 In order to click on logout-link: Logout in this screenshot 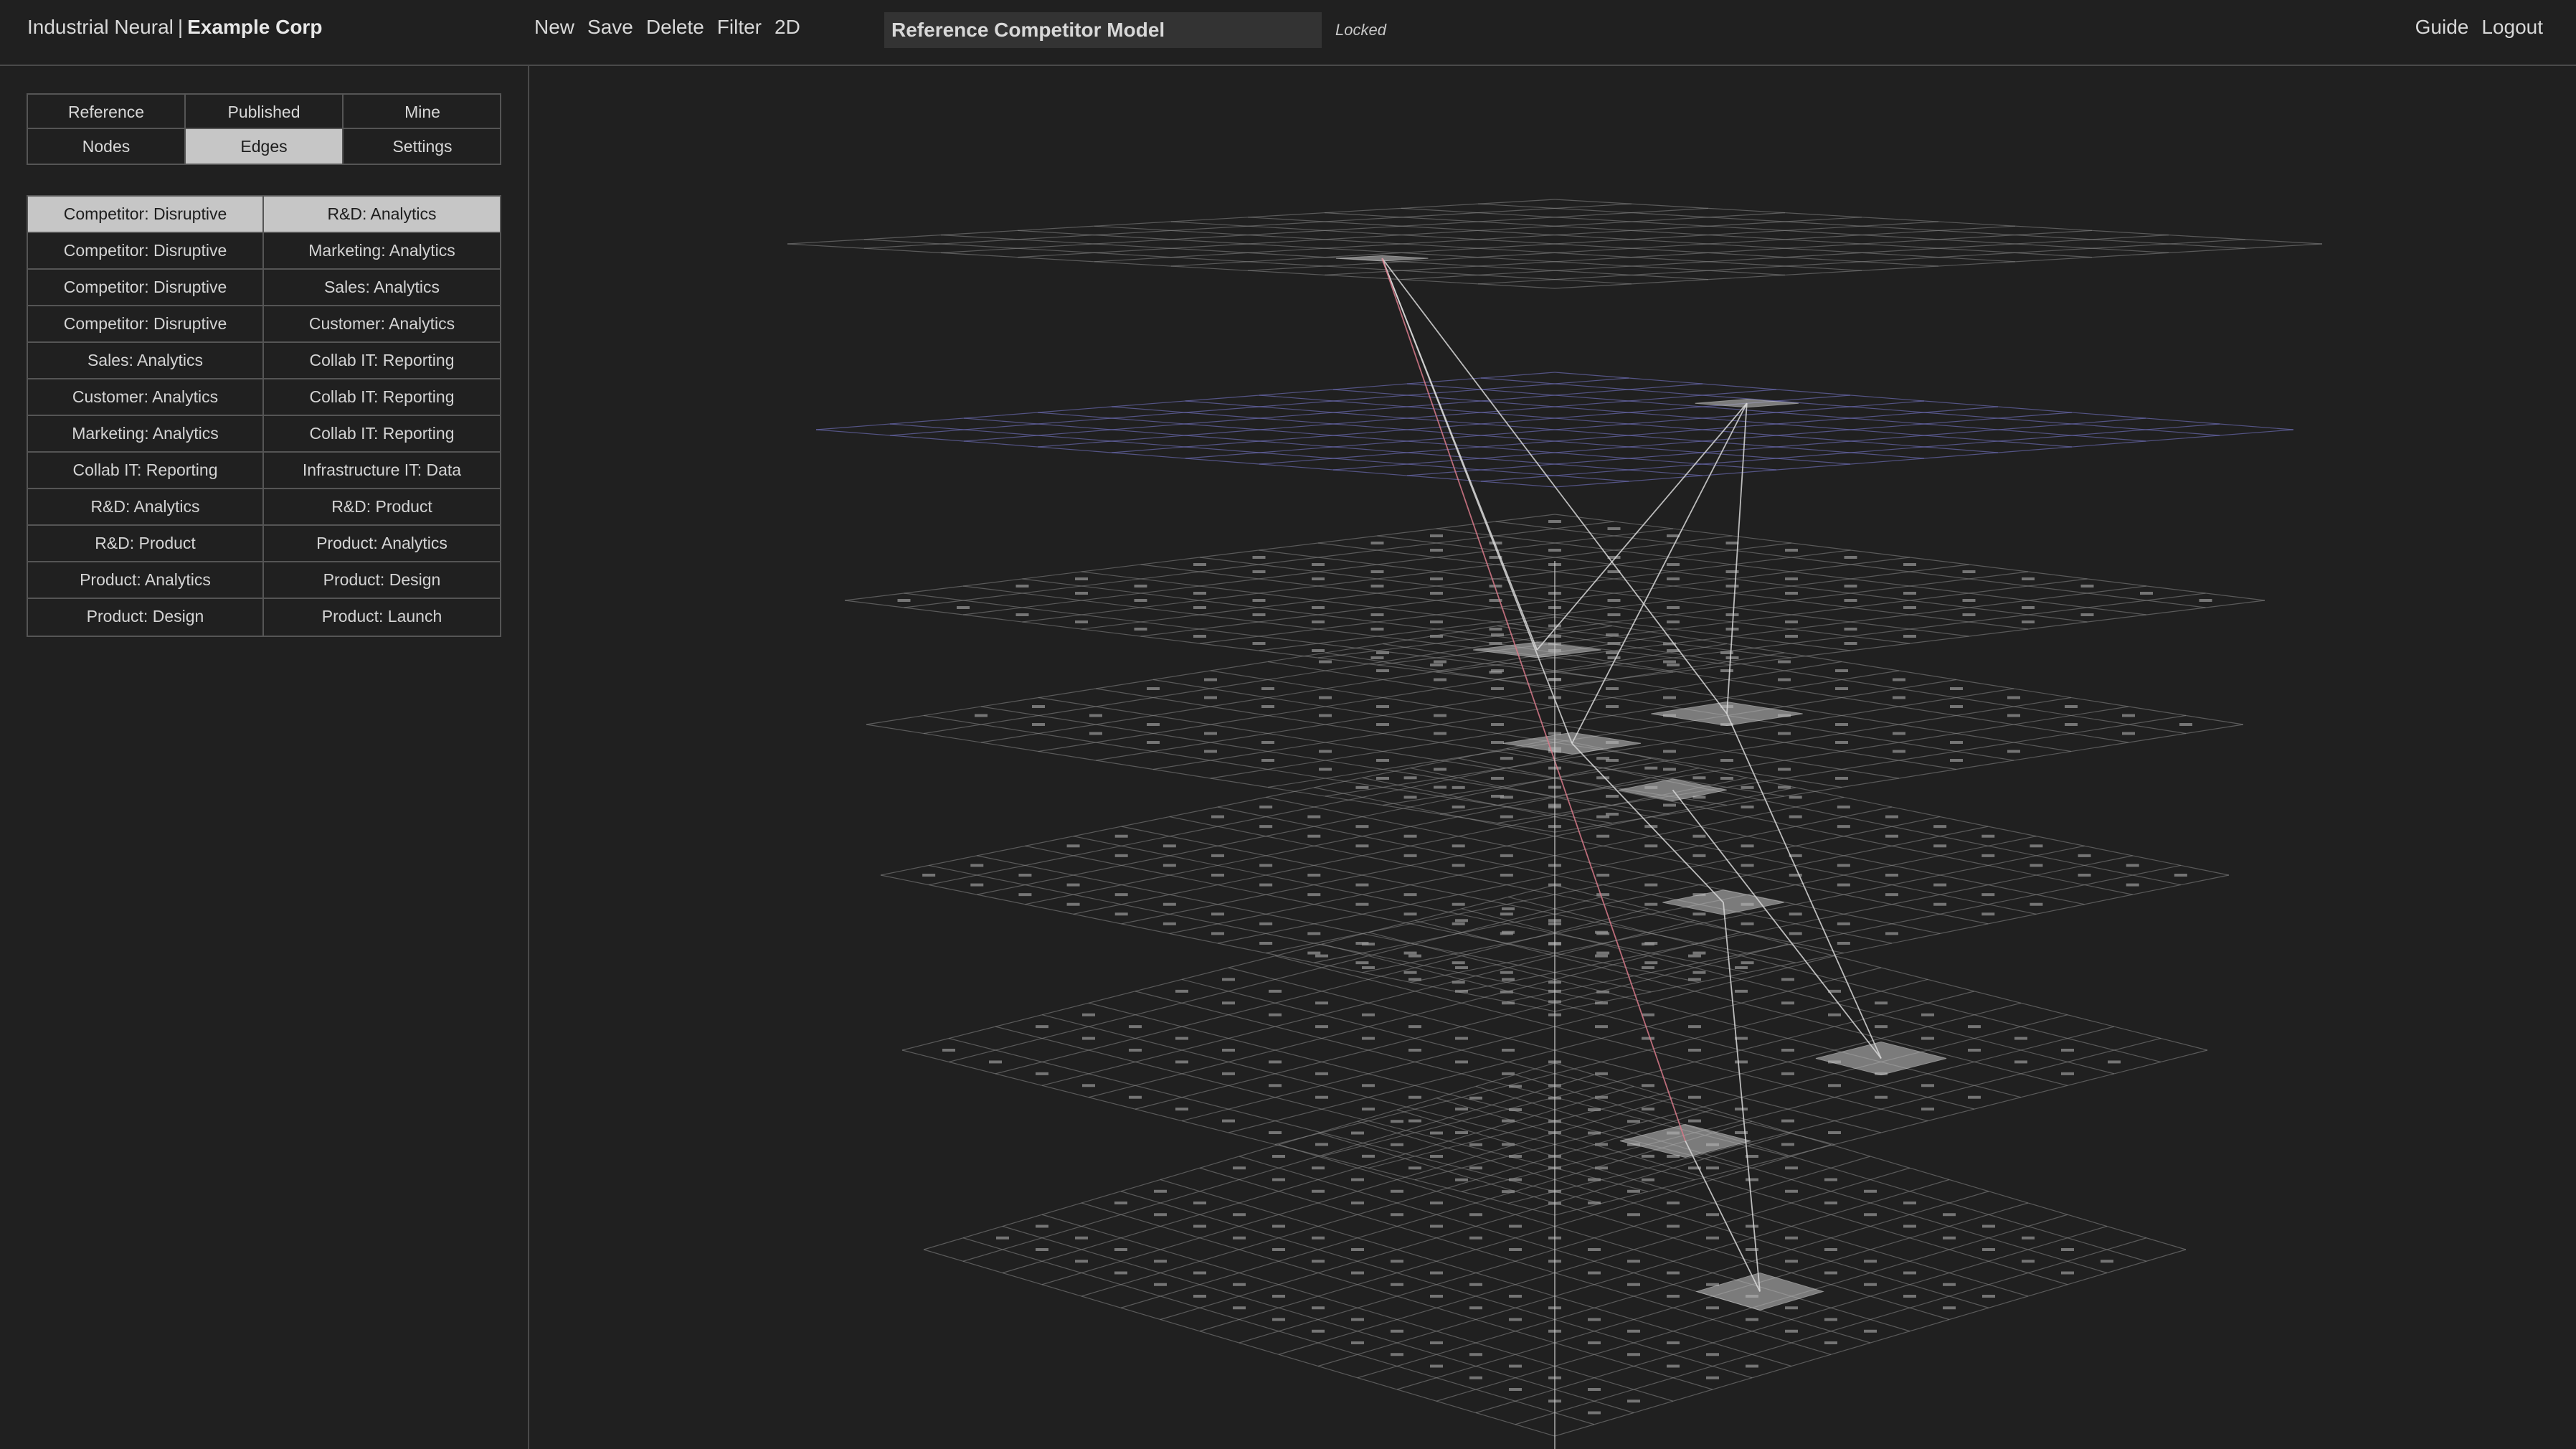, I will do `click(2512, 27)`.